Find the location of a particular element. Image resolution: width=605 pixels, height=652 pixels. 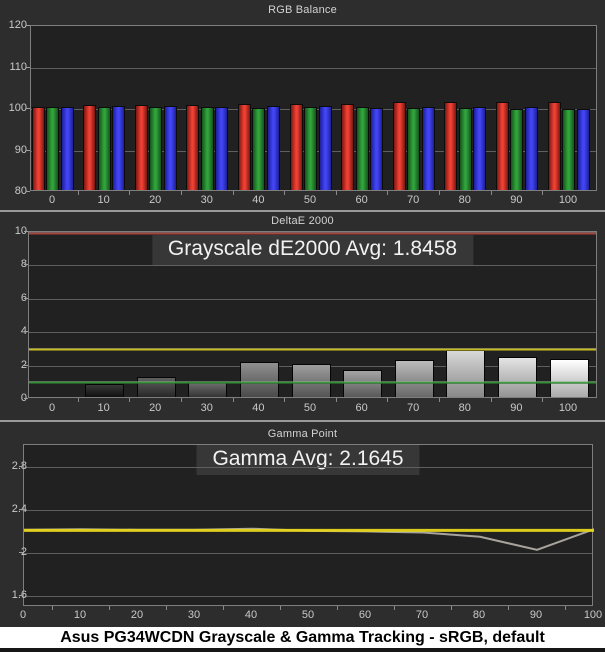

y-axis-label: 2.8 is located at coordinates (19, 465).